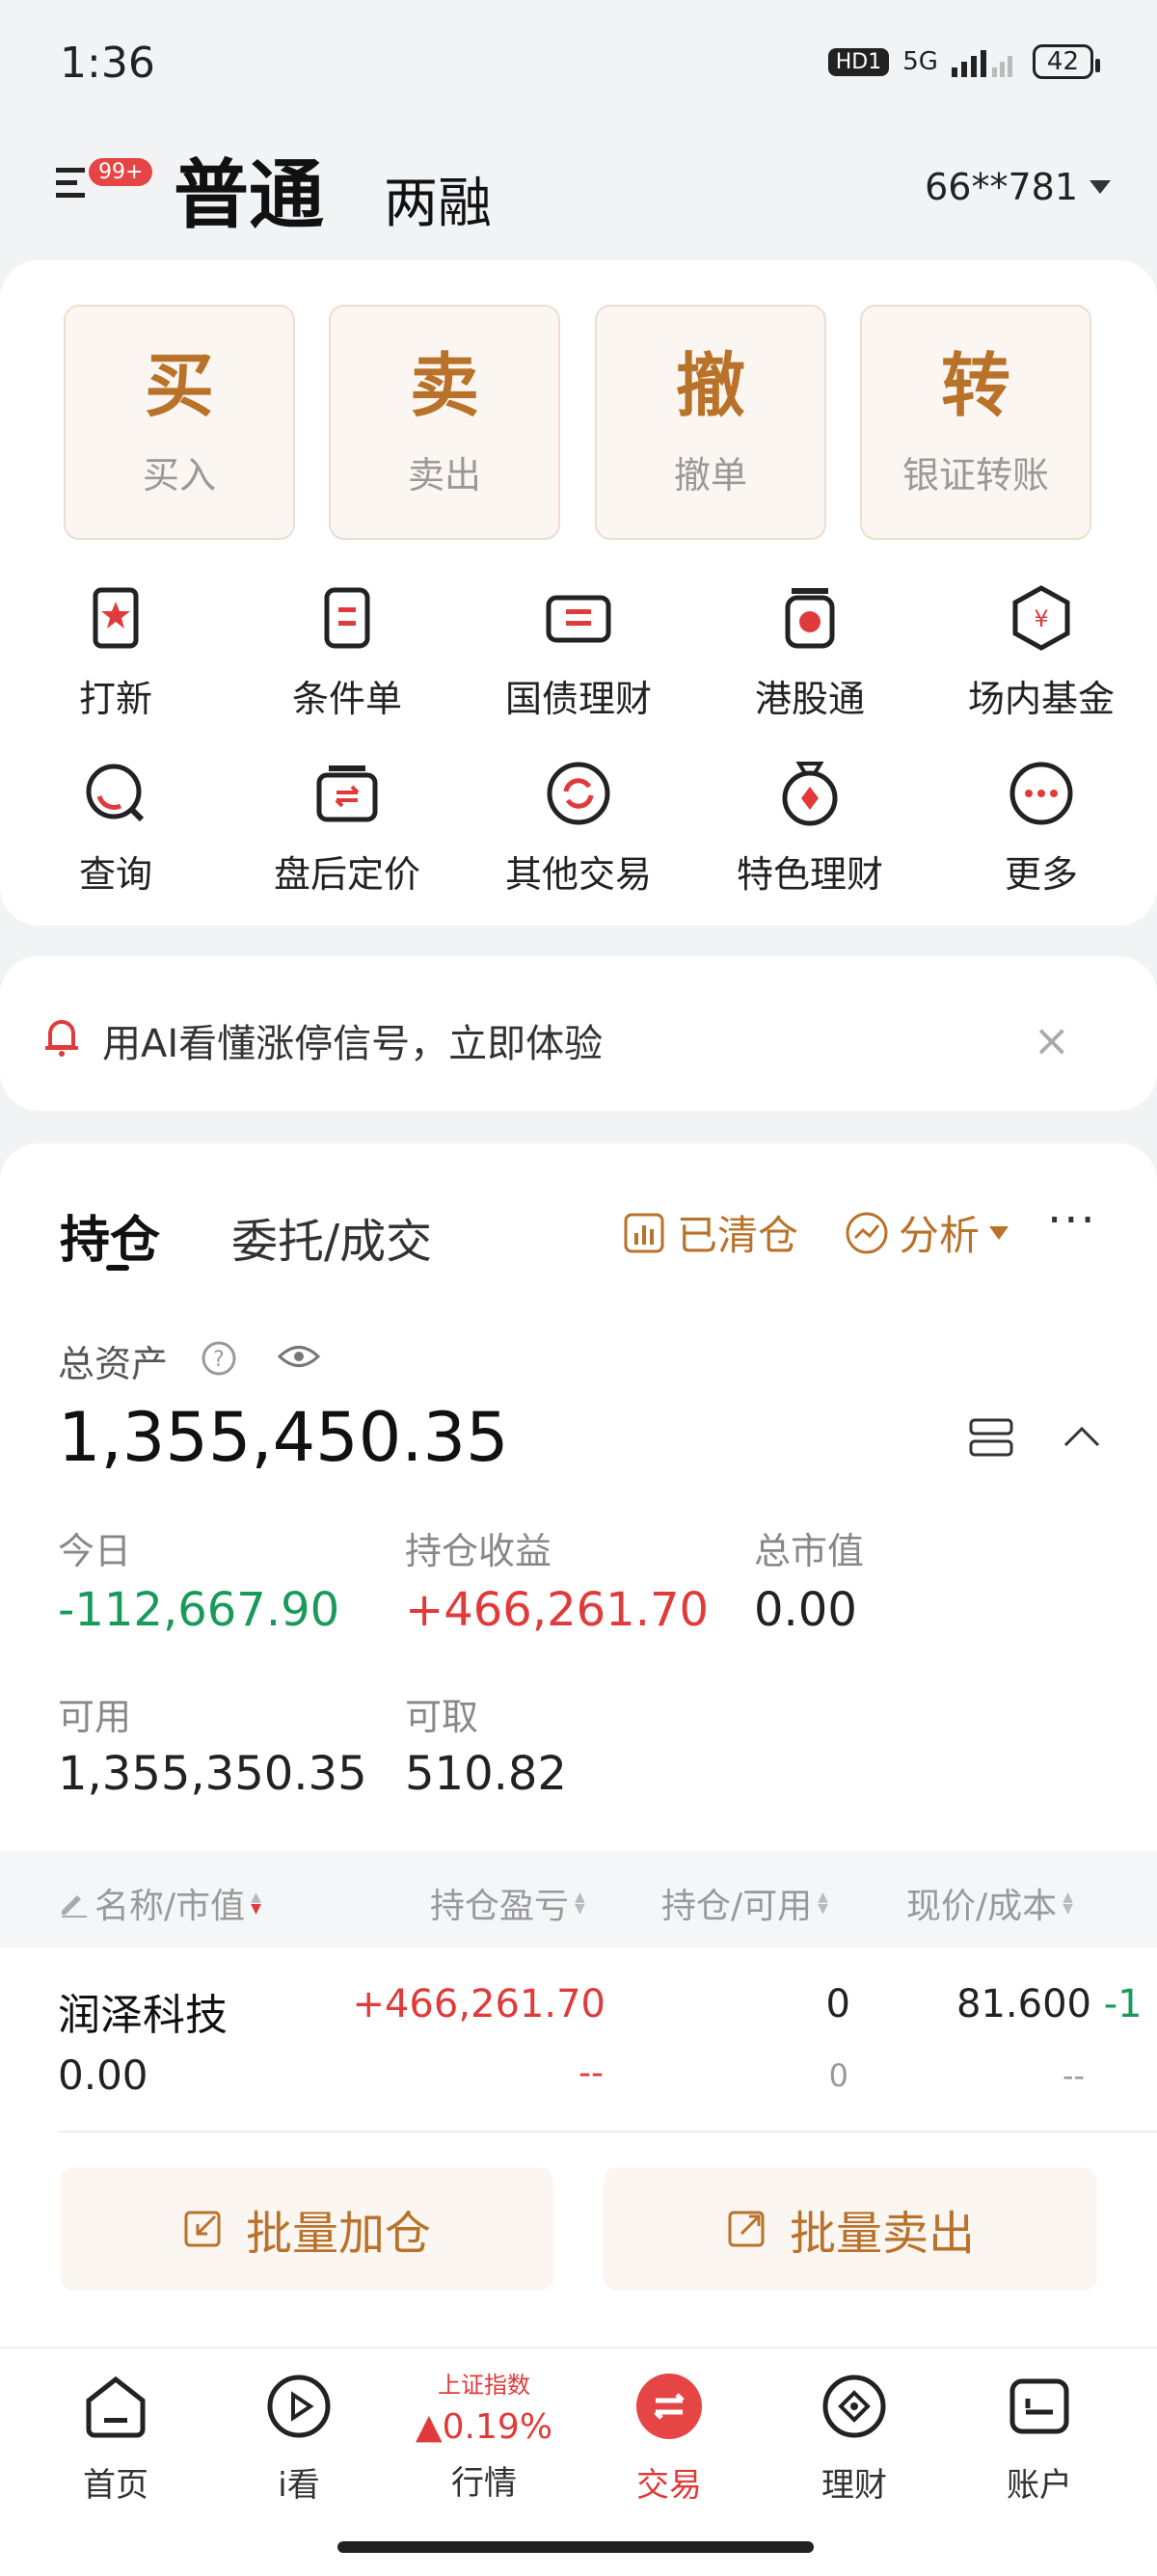 This screenshot has height=2576, width=1157. Describe the element at coordinates (212, 1774) in the screenshot. I see `available-value: 1,355,350.35` at that location.